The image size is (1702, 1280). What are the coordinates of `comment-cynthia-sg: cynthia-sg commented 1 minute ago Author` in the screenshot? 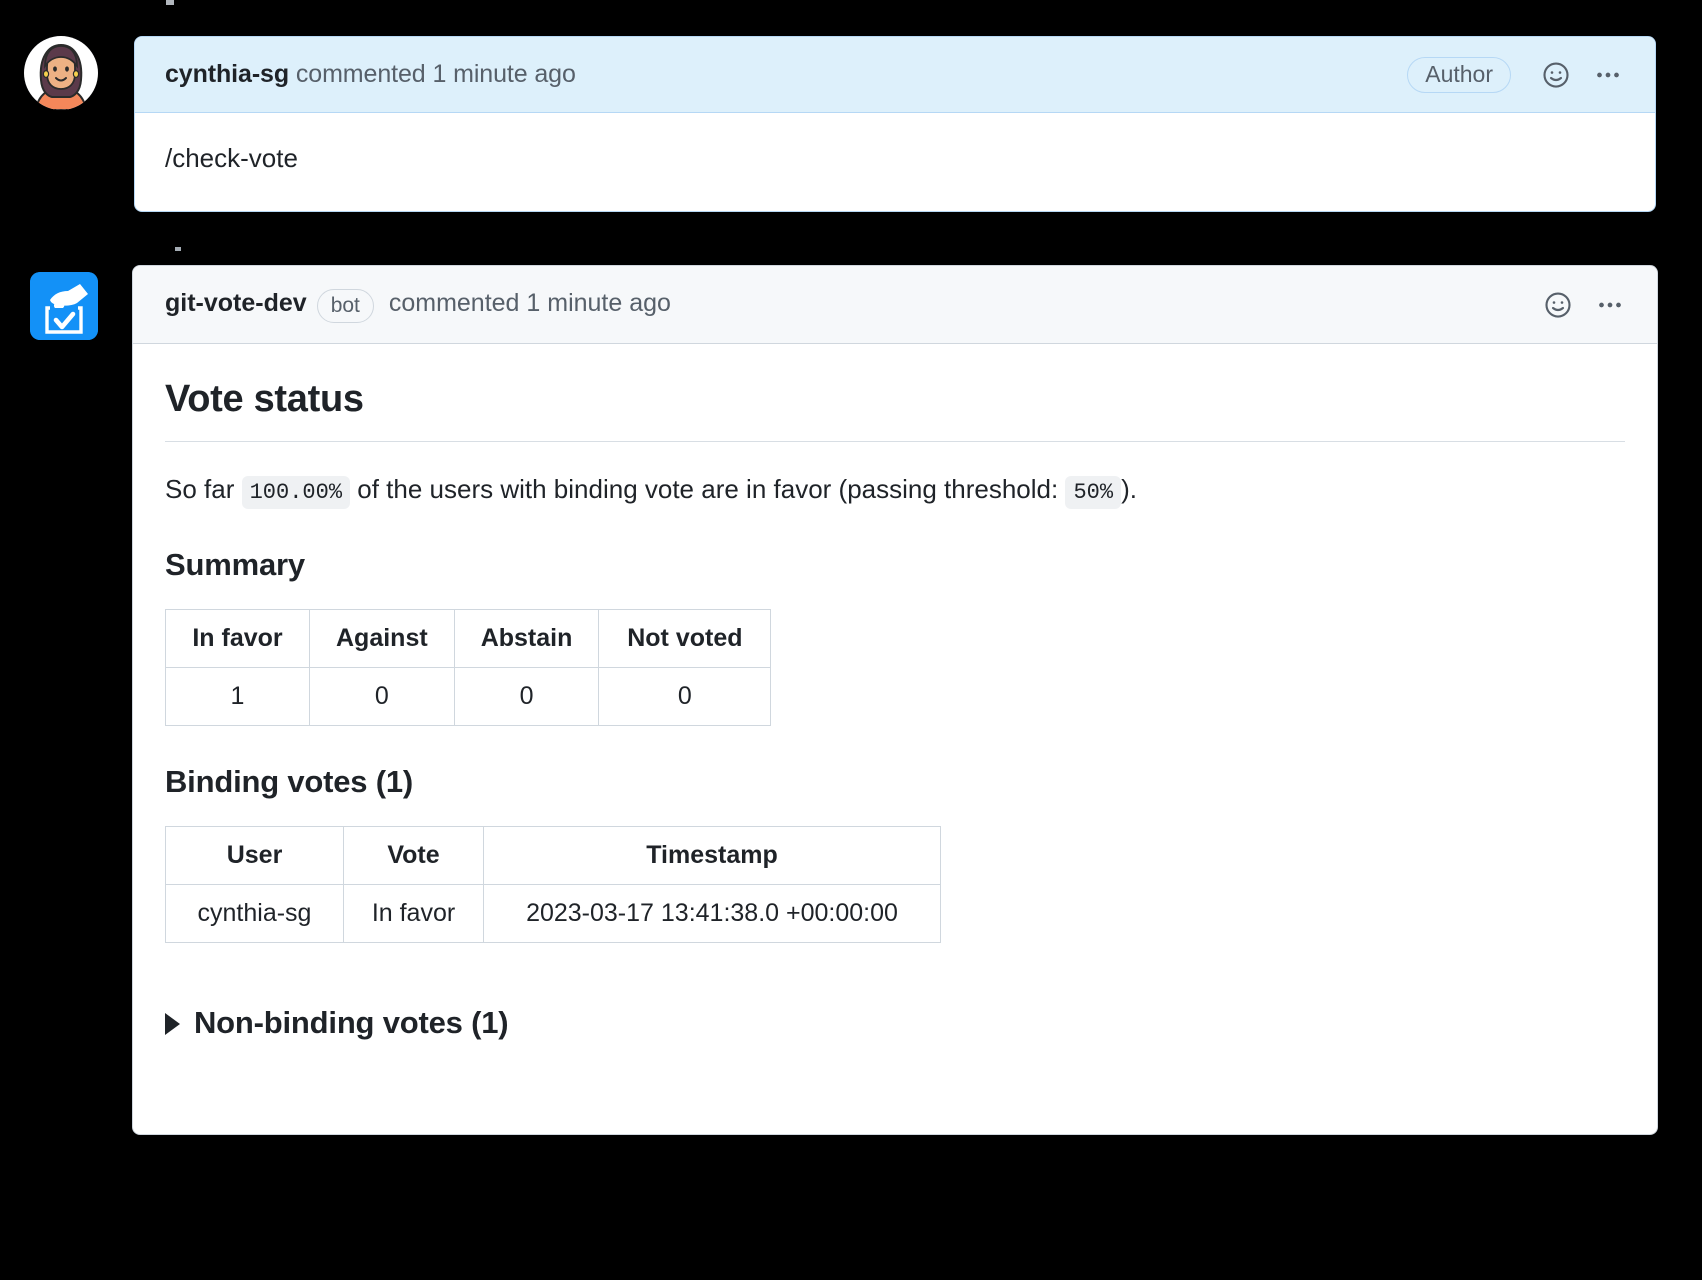 It's located at (895, 124).